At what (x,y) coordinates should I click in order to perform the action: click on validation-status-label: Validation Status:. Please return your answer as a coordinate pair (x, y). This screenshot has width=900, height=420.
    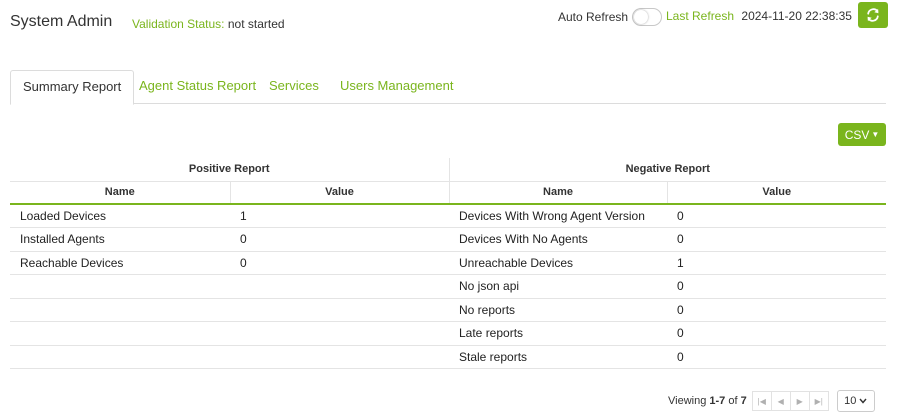
    Looking at the image, I should click on (178, 24).